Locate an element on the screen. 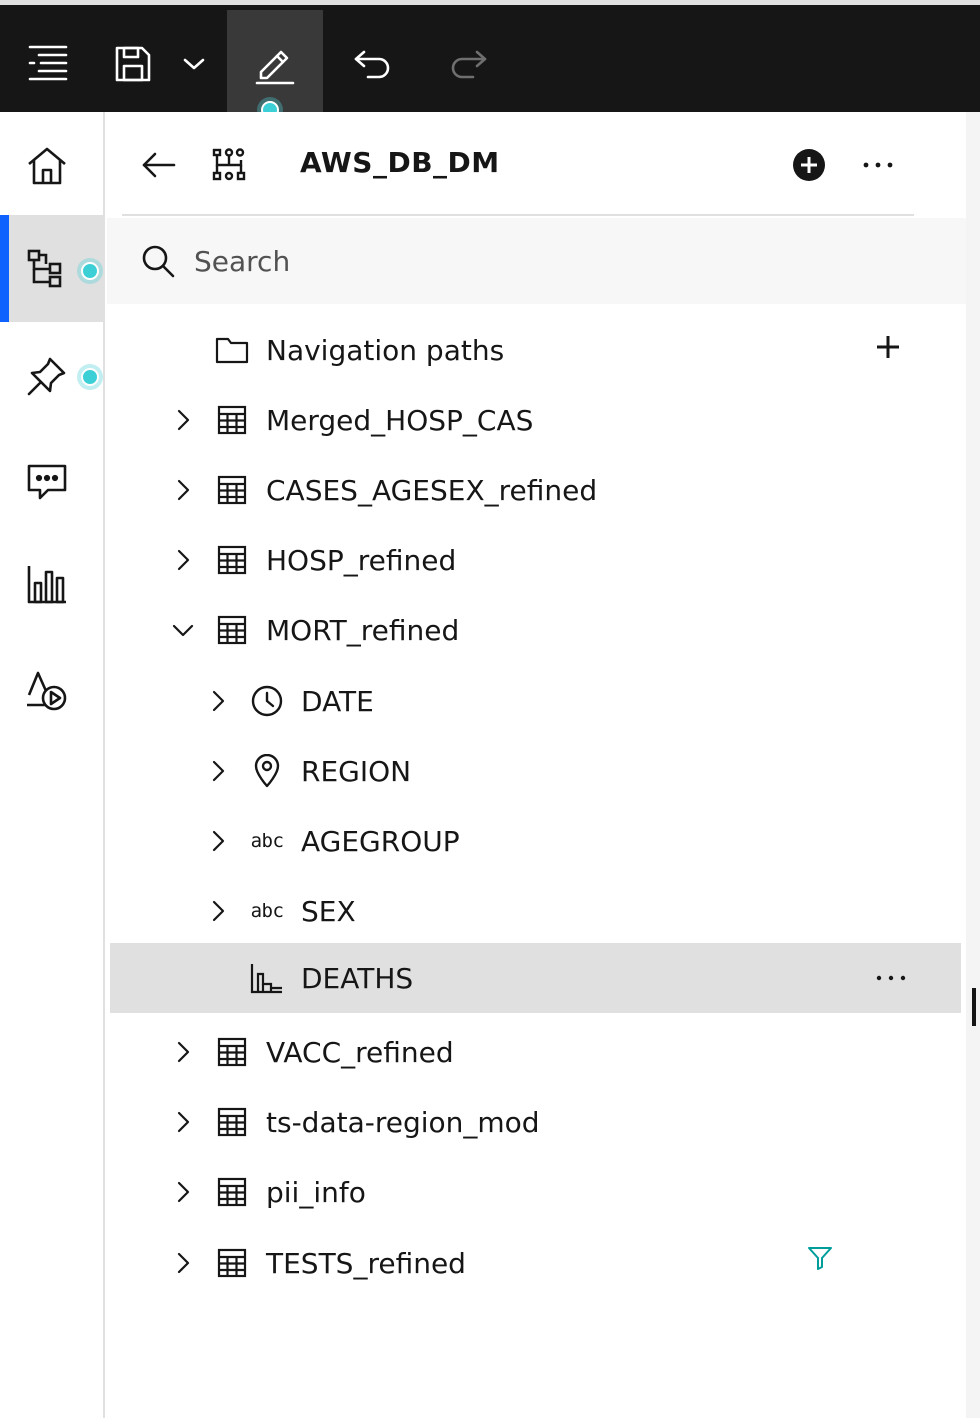 This screenshot has width=980, height=1418. panel-overflow-menu-button is located at coordinates (878, 165).